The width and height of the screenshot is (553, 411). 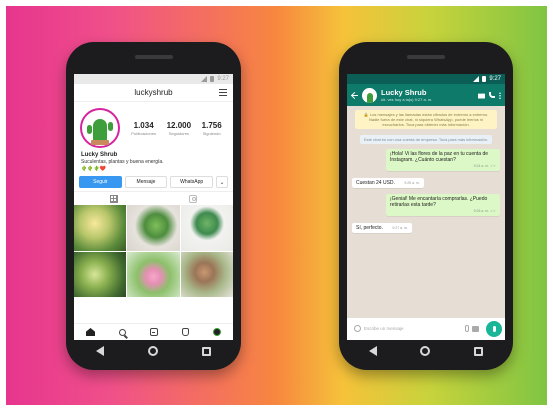 I want to click on stat-followers: 12.000 Seguidores, so click(x=179, y=128).